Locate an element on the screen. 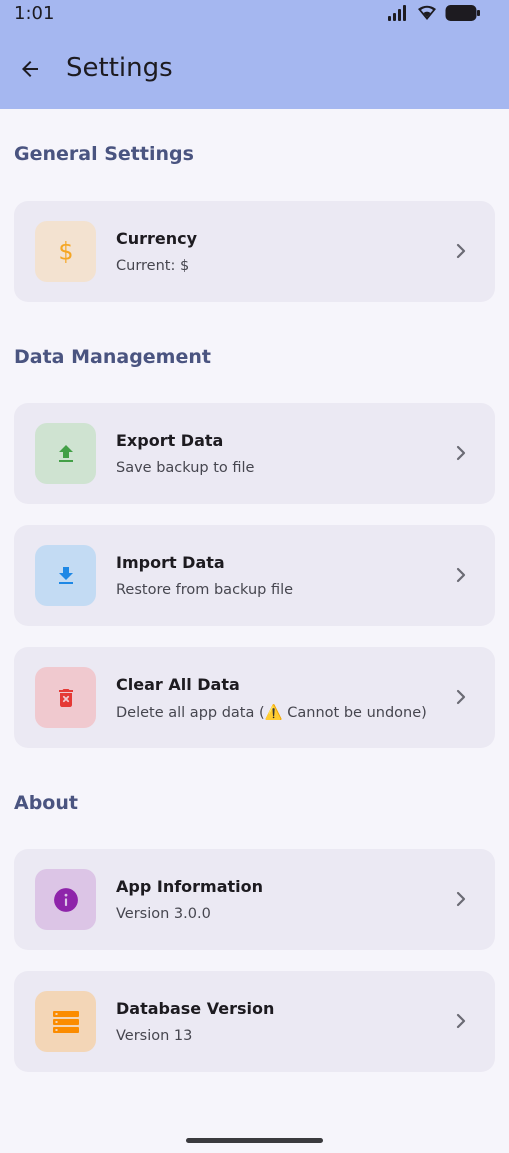 The height and width of the screenshot is (1153, 509). currency-icon-container: $ is located at coordinates (65, 251).